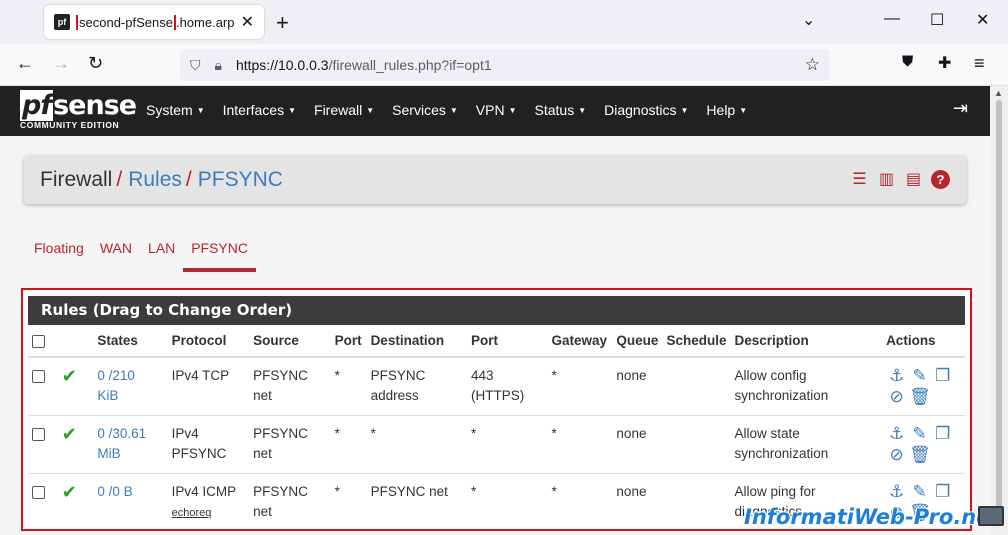 This screenshot has width=1008, height=535. What do you see at coordinates (979, 63) in the screenshot?
I see `menu-icon: ≡` at bounding box center [979, 63].